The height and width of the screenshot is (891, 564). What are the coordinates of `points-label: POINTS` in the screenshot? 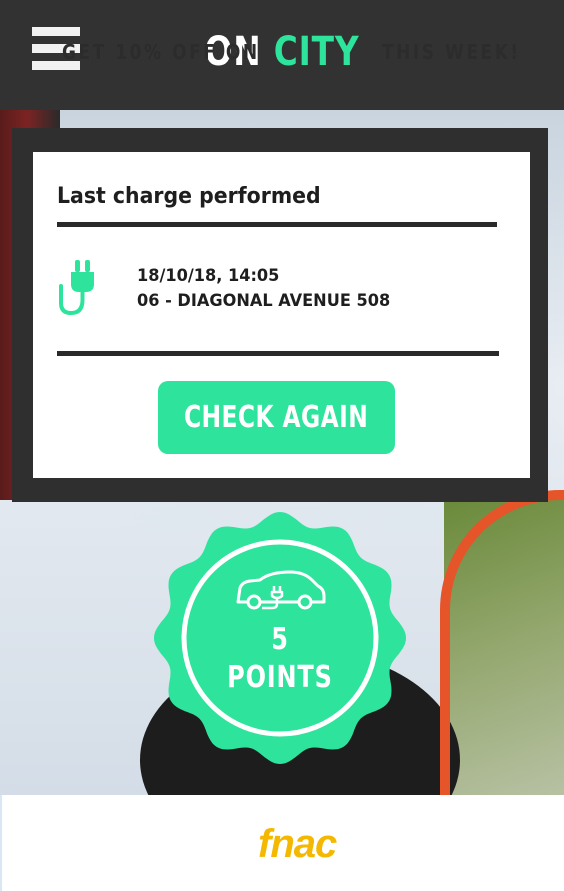 It's located at (280, 677).